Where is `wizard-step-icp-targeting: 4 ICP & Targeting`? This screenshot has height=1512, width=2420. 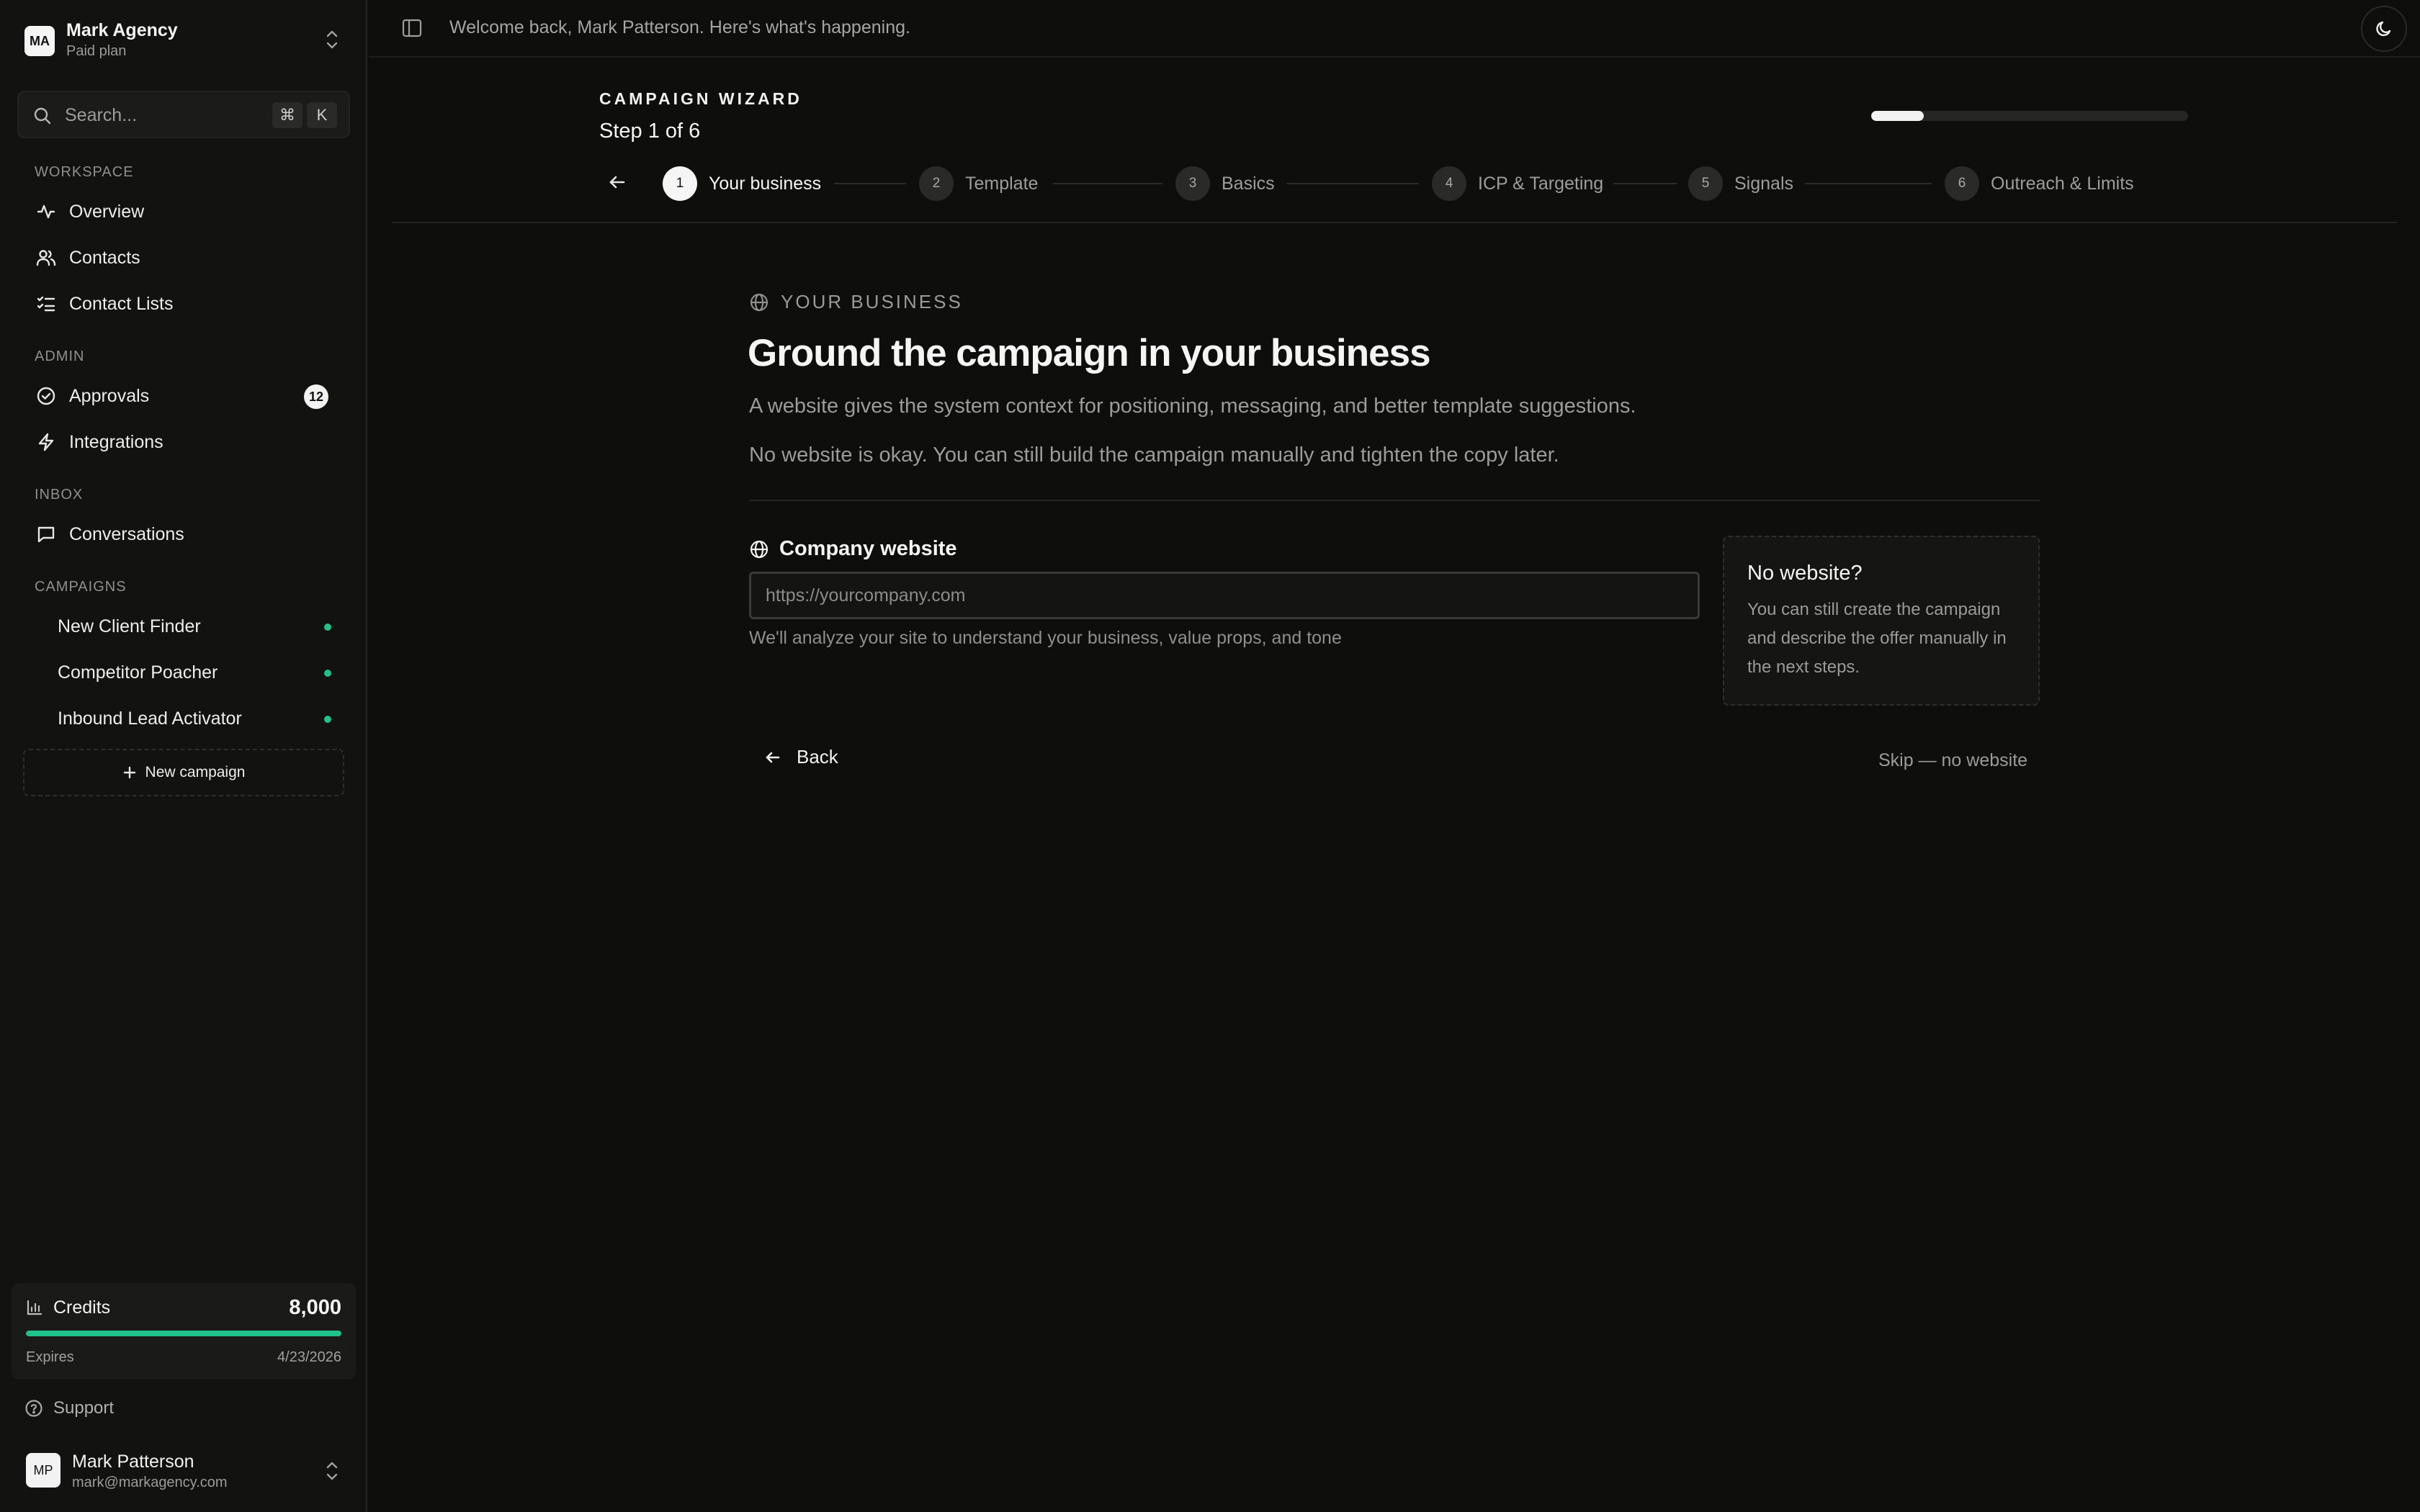
wizard-step-icp-targeting: 4 ICP & Targeting is located at coordinates (1518, 184).